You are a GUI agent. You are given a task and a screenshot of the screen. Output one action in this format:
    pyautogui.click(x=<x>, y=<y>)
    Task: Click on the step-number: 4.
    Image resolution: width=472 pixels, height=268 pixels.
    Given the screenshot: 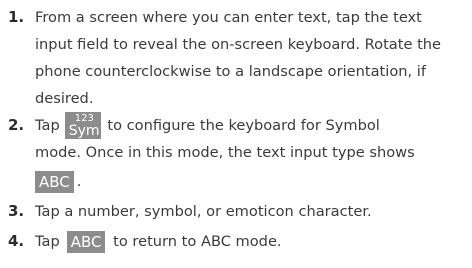 What is the action you would take?
    pyautogui.click(x=16, y=241)
    